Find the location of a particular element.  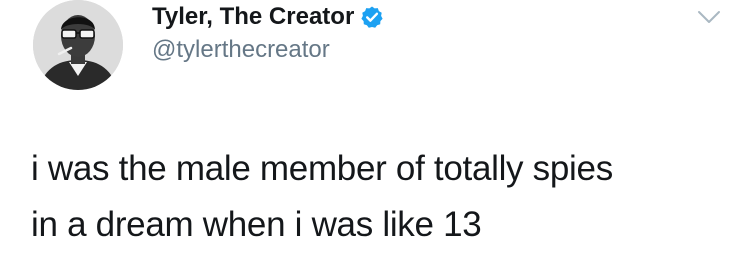

author-display-name: Tyler, The Creator is located at coordinates (253, 17).